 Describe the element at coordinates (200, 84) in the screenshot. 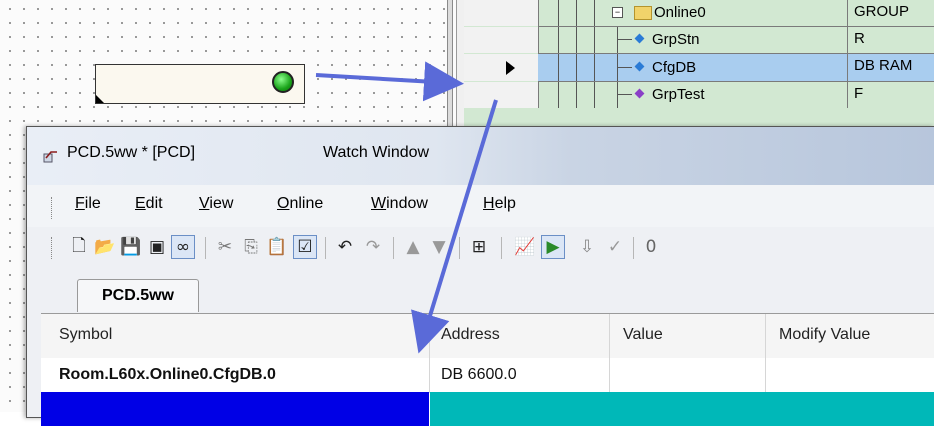

I see `function-block` at that location.